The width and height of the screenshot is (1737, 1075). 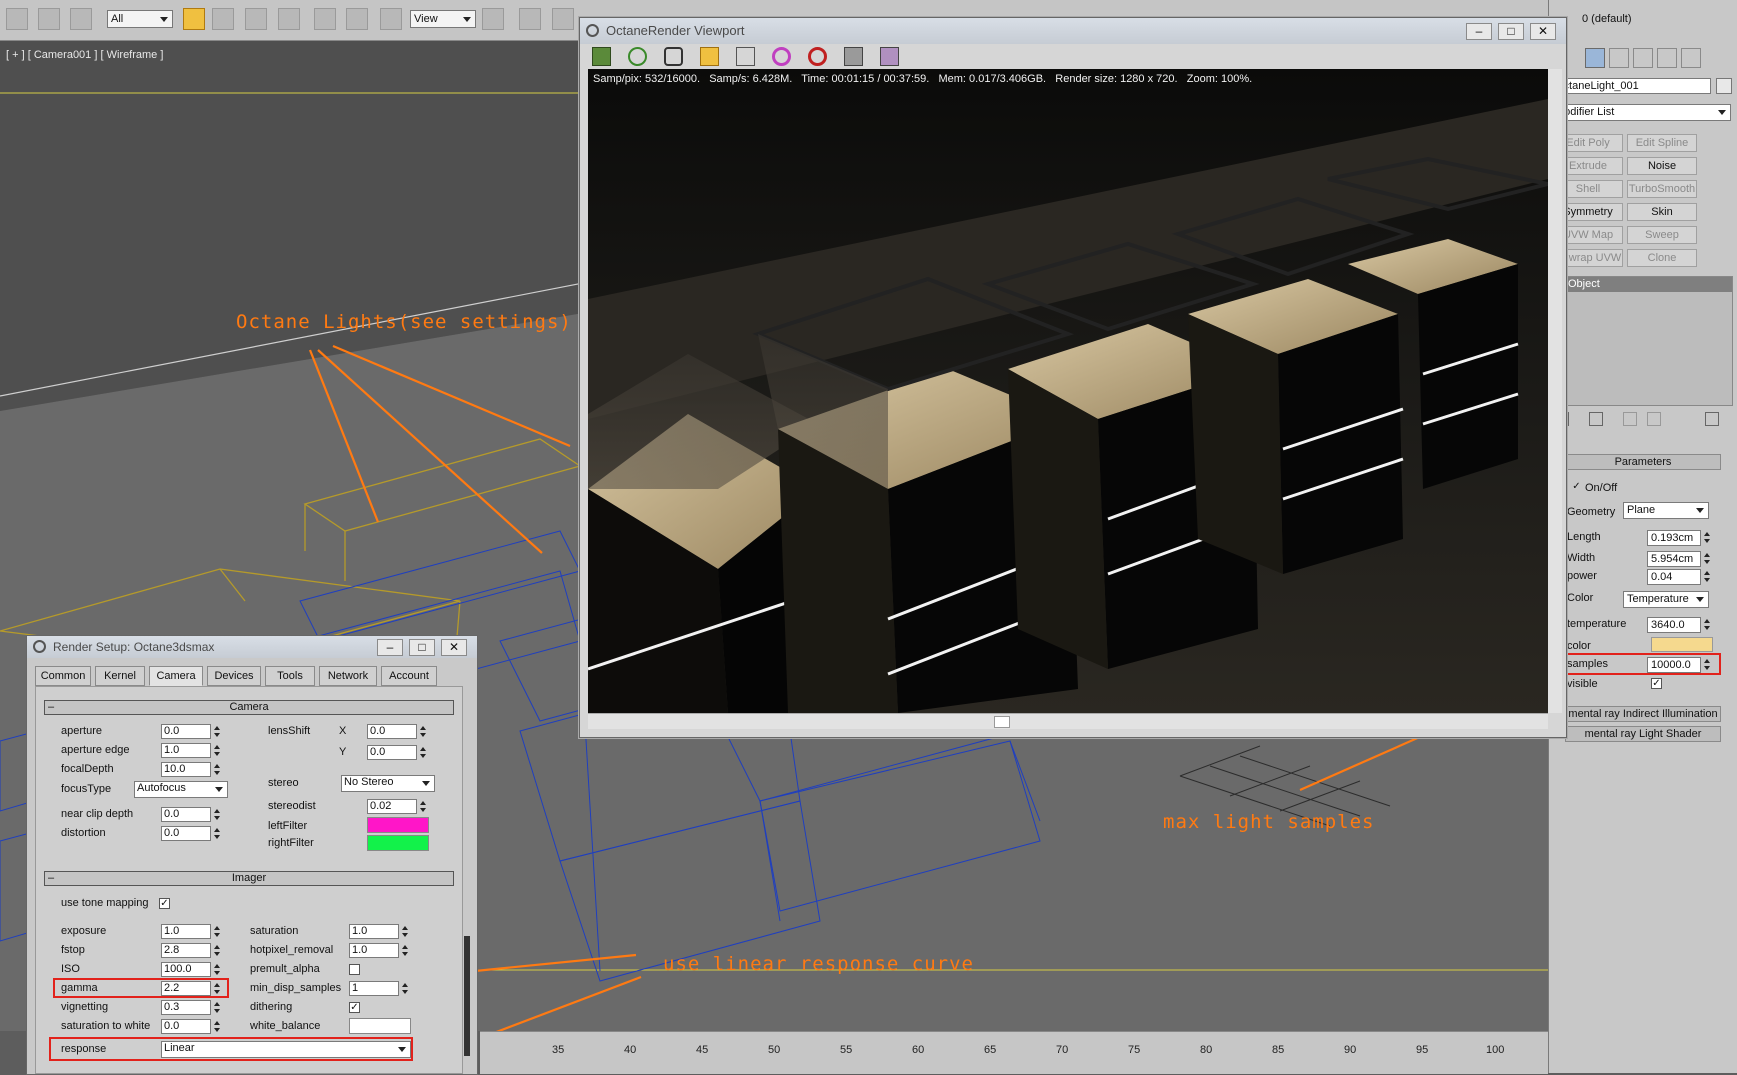 I want to click on modifier-button: Skin, so click(x=1662, y=212).